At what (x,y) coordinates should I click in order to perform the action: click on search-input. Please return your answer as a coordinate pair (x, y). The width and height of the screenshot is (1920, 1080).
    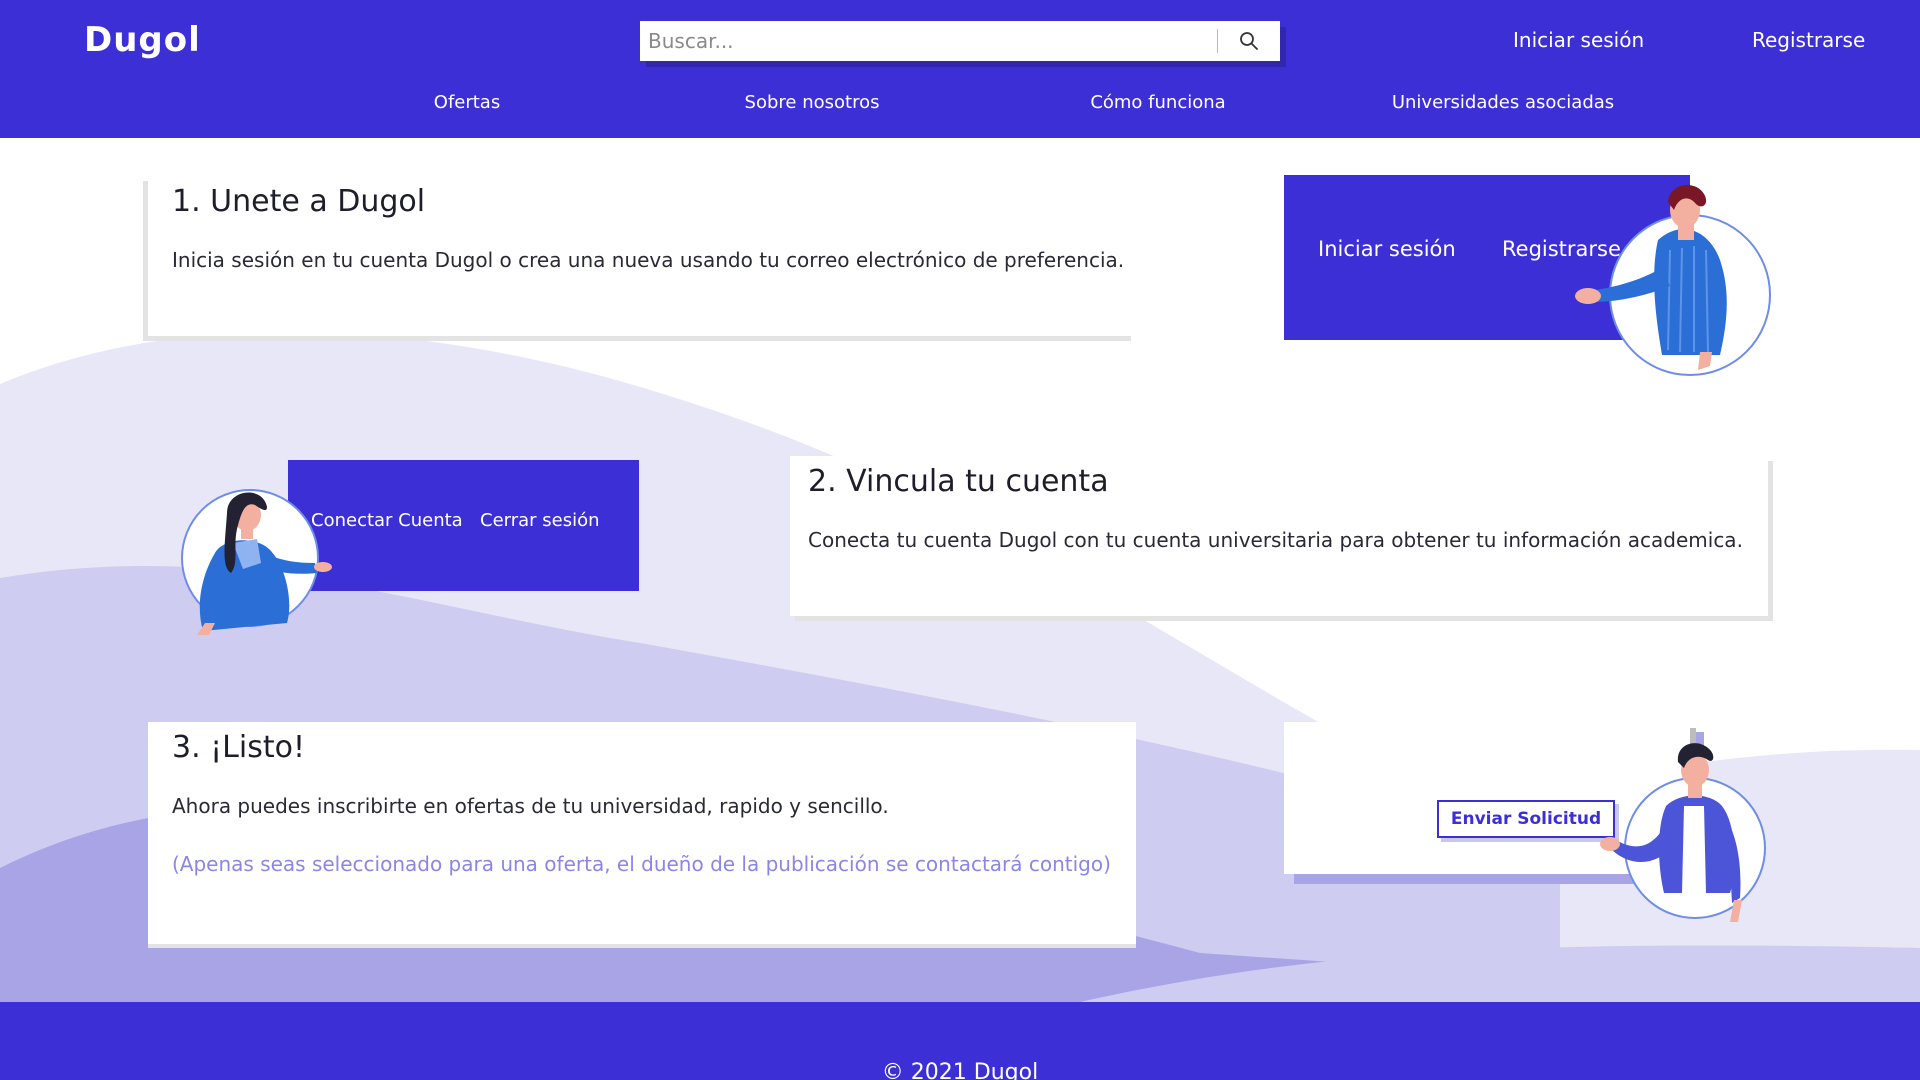
    Looking at the image, I should click on (928, 41).